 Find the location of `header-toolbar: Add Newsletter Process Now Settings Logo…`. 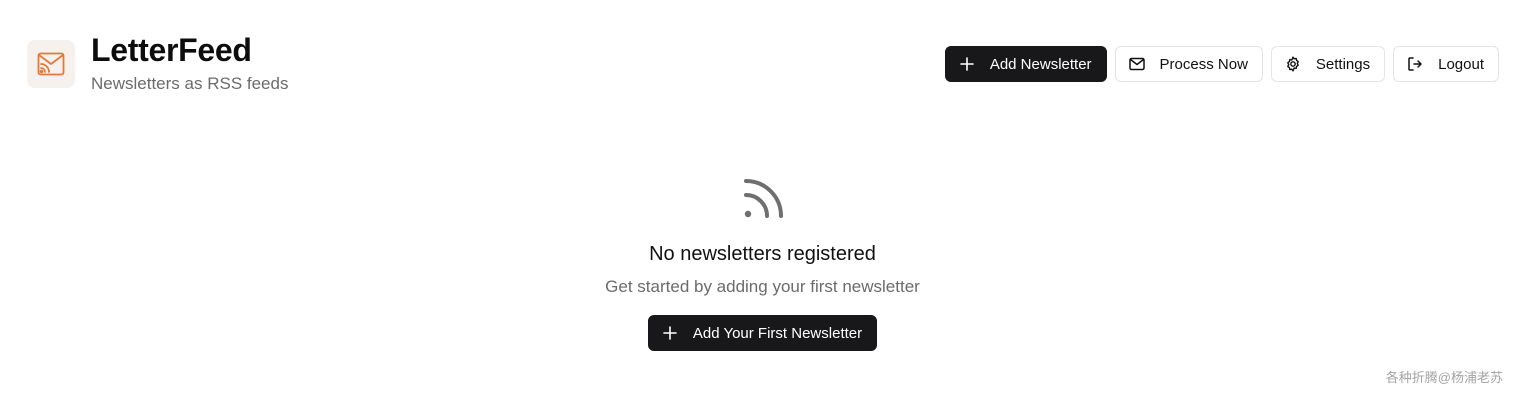

header-toolbar: Add Newsletter Process Now Settings Logo… is located at coordinates (1221, 64).